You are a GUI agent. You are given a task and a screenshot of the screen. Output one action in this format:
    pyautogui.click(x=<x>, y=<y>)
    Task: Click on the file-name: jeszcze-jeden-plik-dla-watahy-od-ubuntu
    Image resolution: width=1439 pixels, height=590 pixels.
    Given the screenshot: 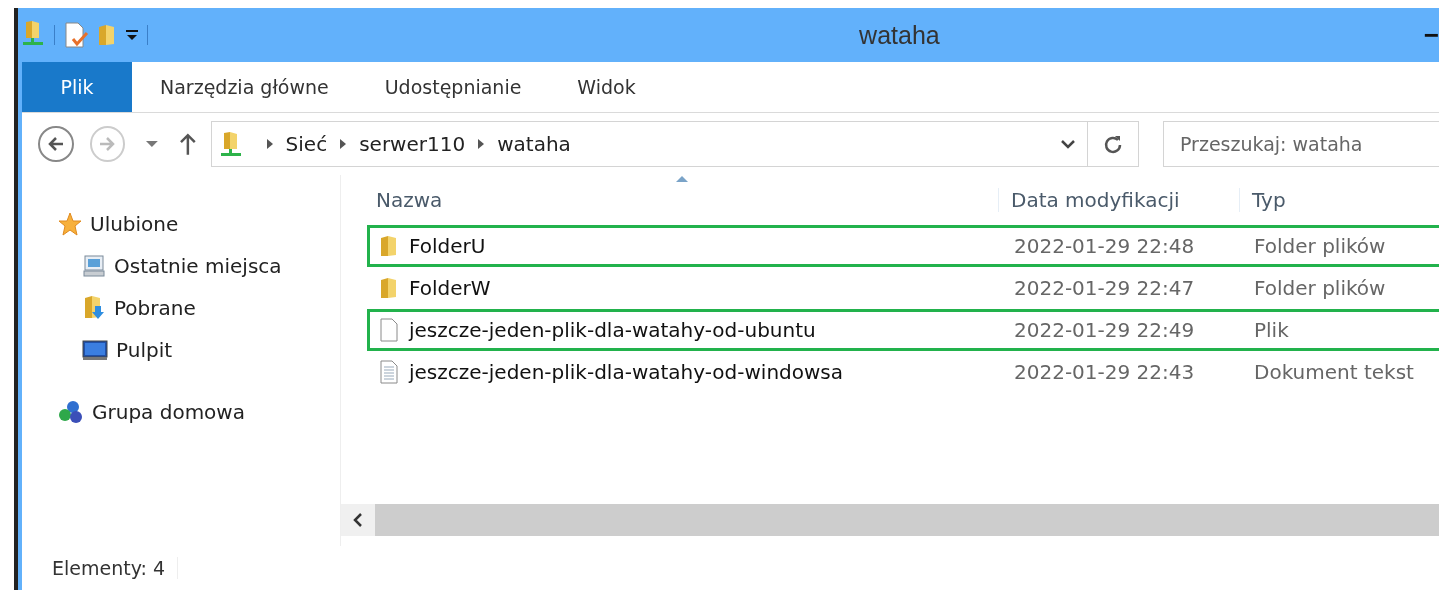 What is the action you would take?
    pyautogui.click(x=612, y=330)
    